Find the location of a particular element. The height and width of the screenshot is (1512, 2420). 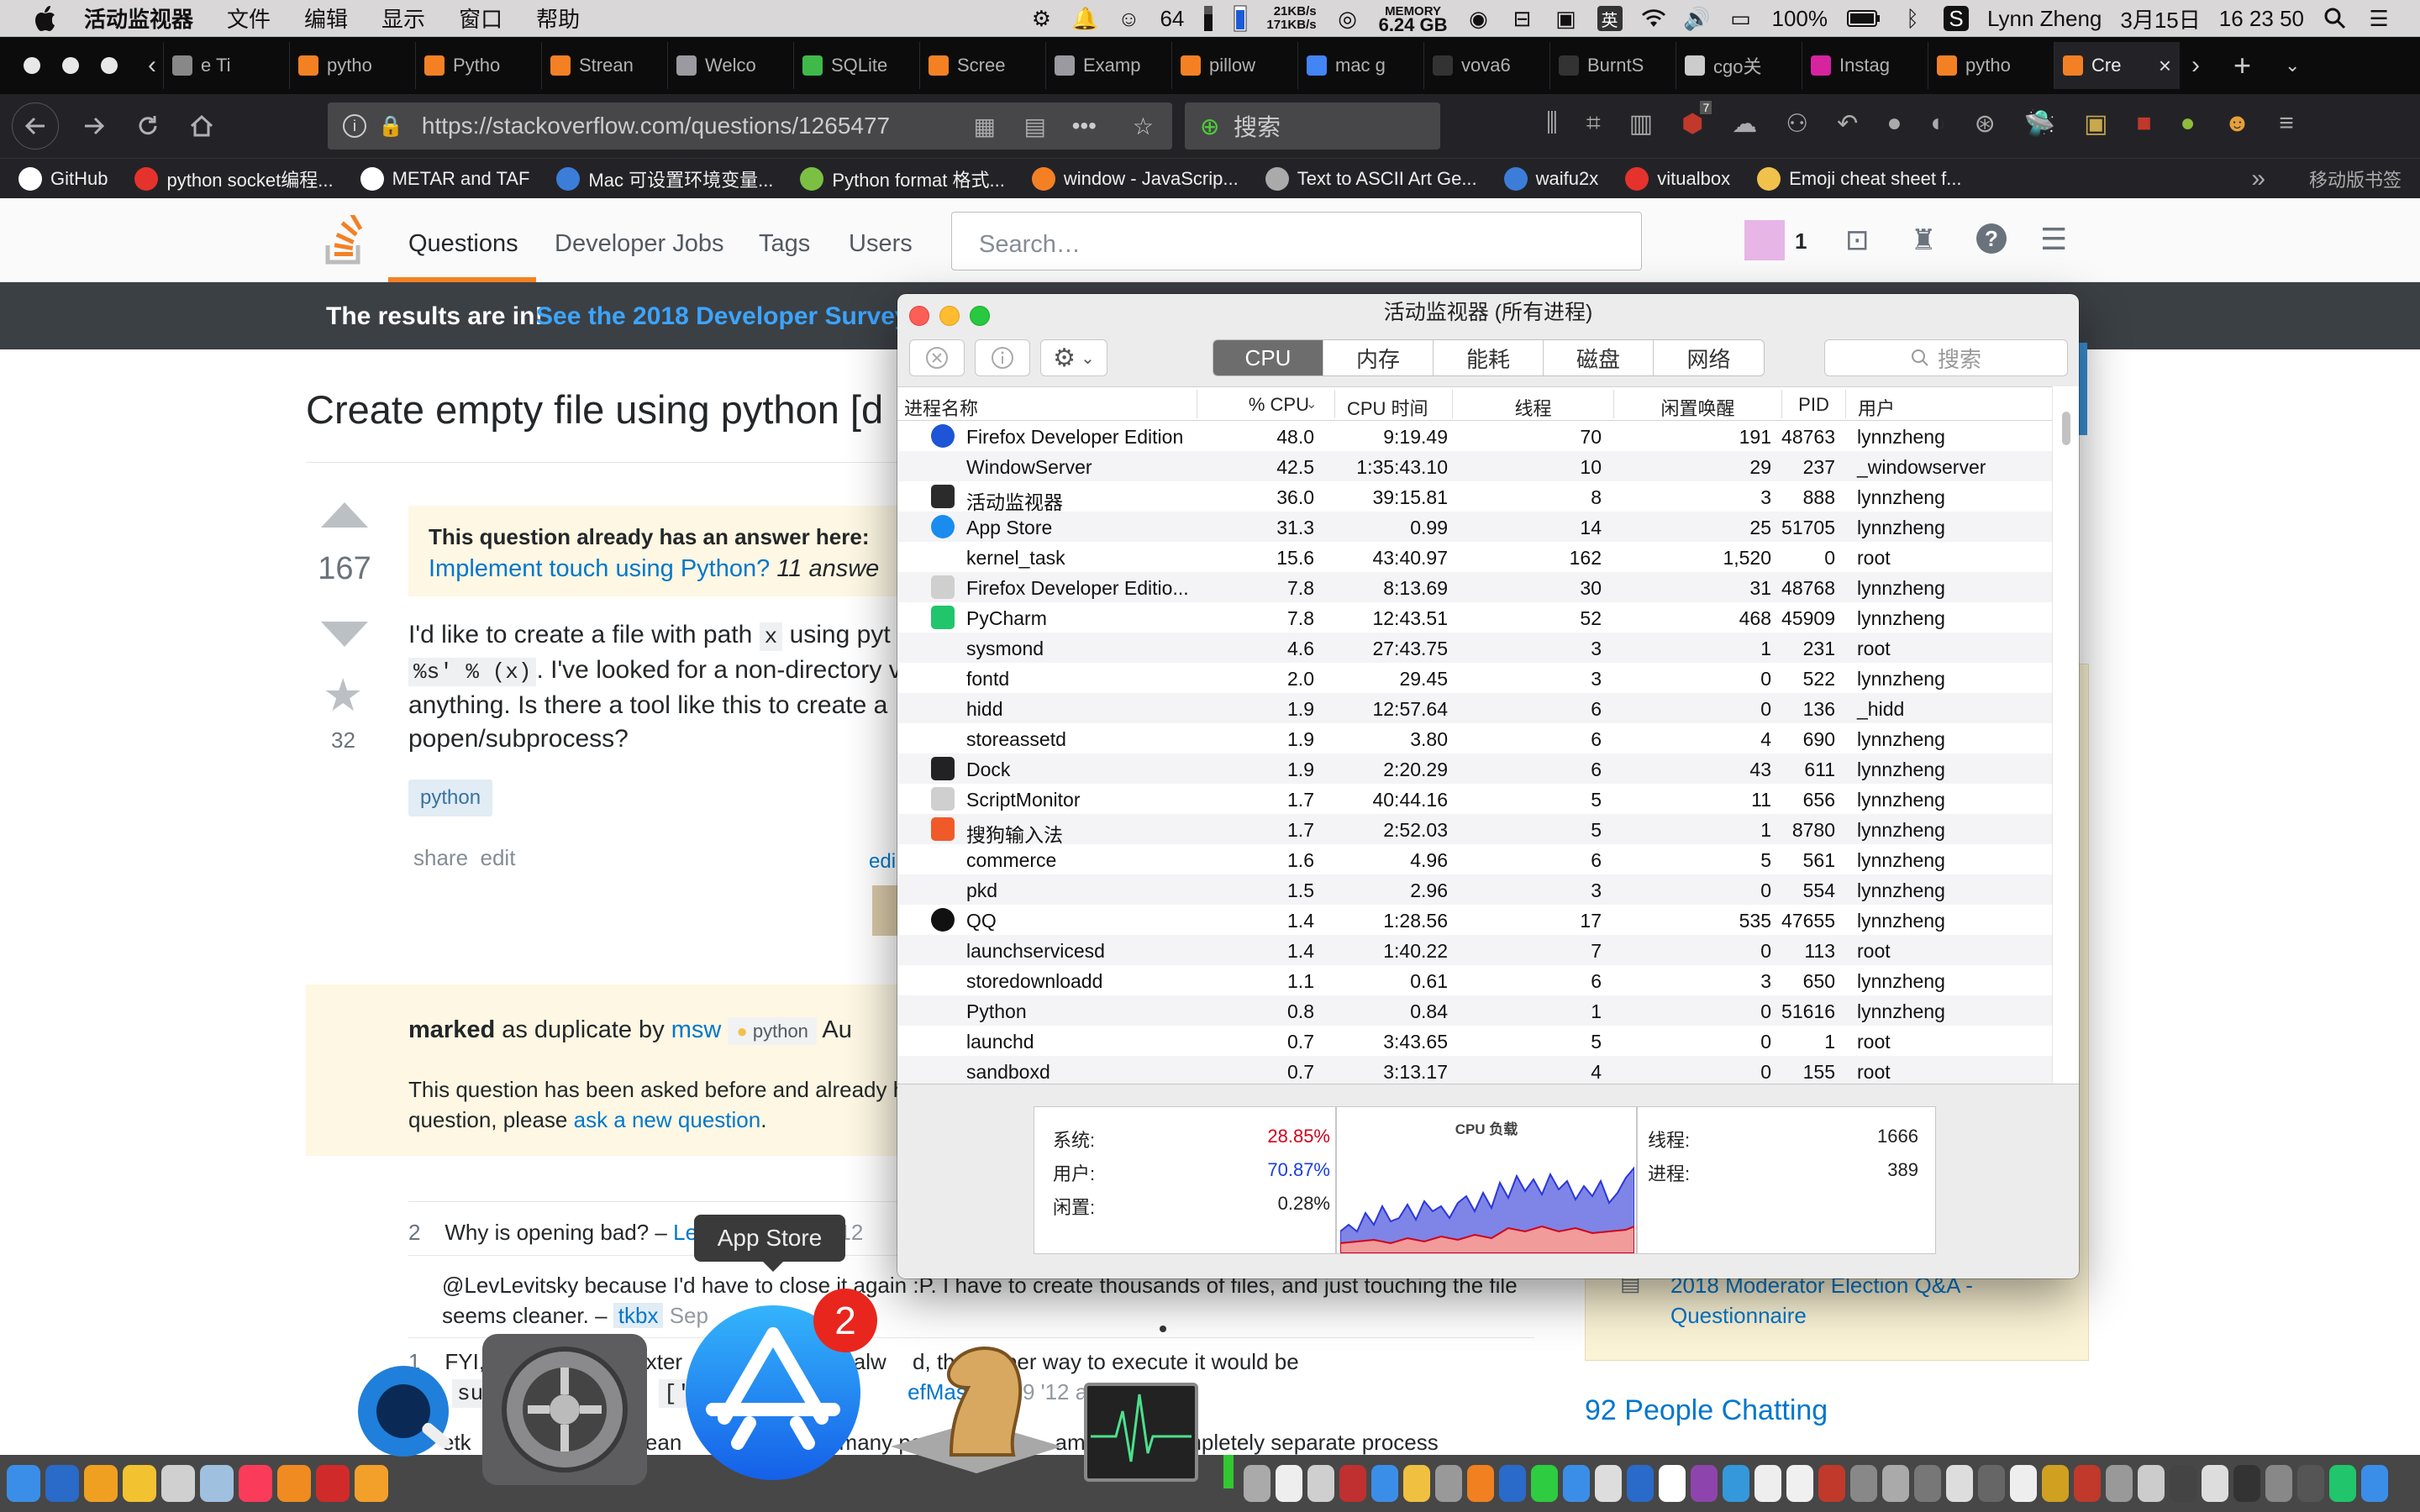

extension-icon-6: ⊛ is located at coordinates (1985, 124).